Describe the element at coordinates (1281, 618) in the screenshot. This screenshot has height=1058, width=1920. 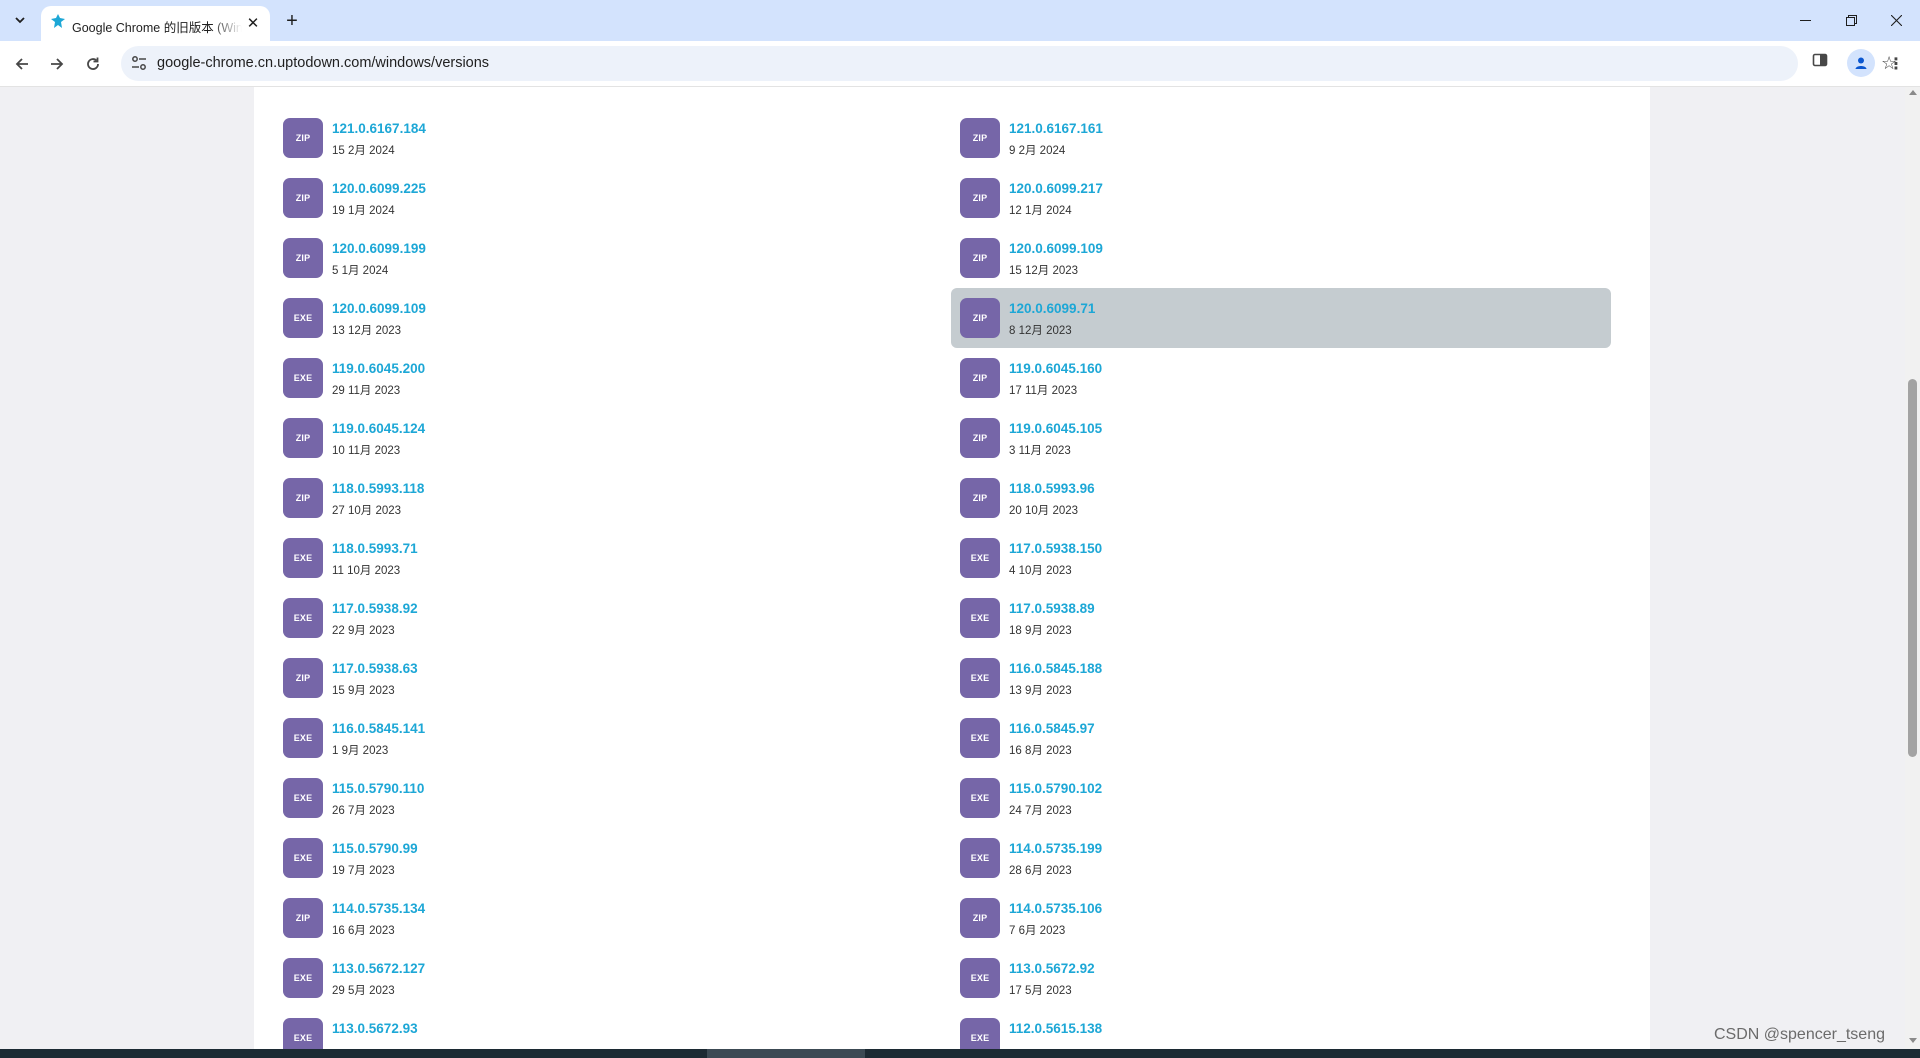
I see `version-item: EXE 117.0.5938.89 18 9月 2023` at that location.